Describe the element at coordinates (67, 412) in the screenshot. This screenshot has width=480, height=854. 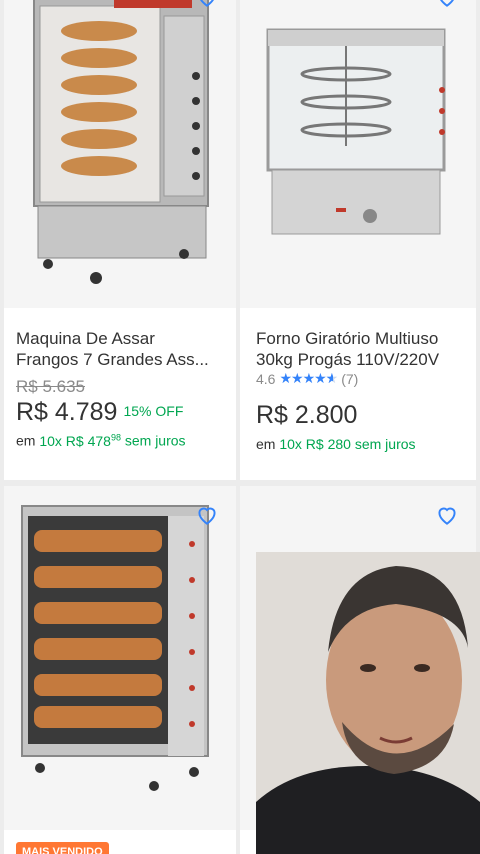
I see `price-value: R$ 4.789` at that location.